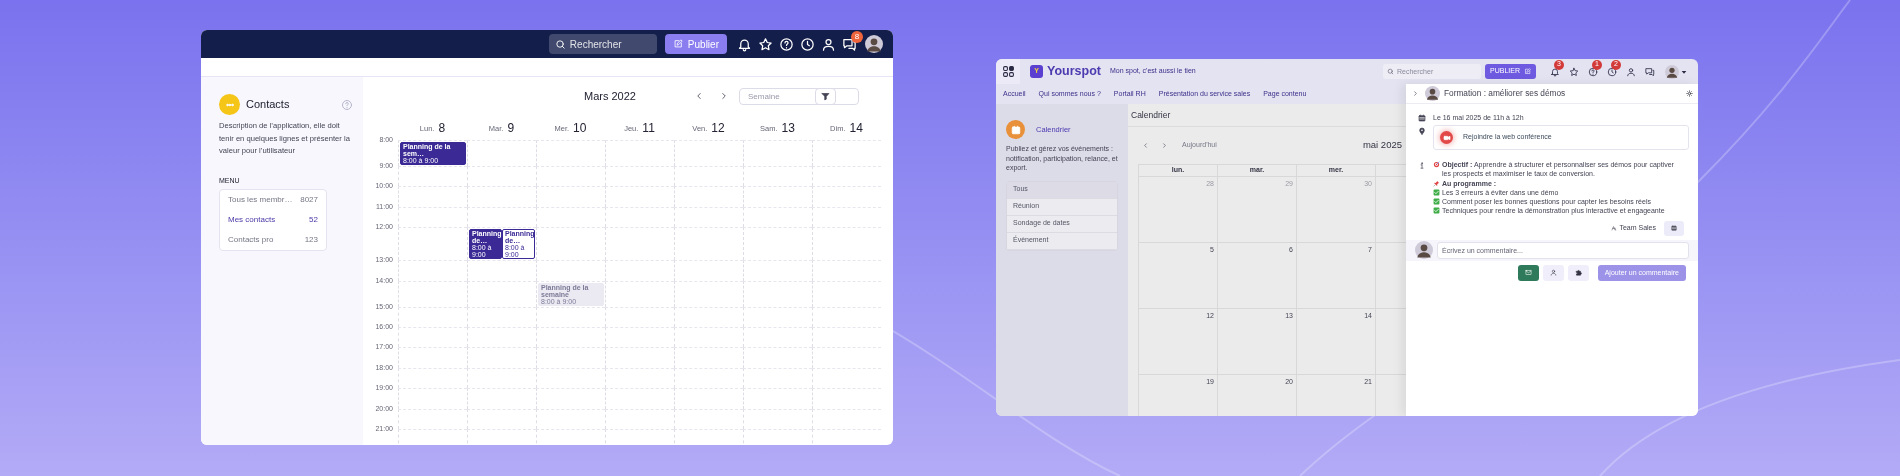  I want to click on month-title: mai 2025, so click(1382, 145).